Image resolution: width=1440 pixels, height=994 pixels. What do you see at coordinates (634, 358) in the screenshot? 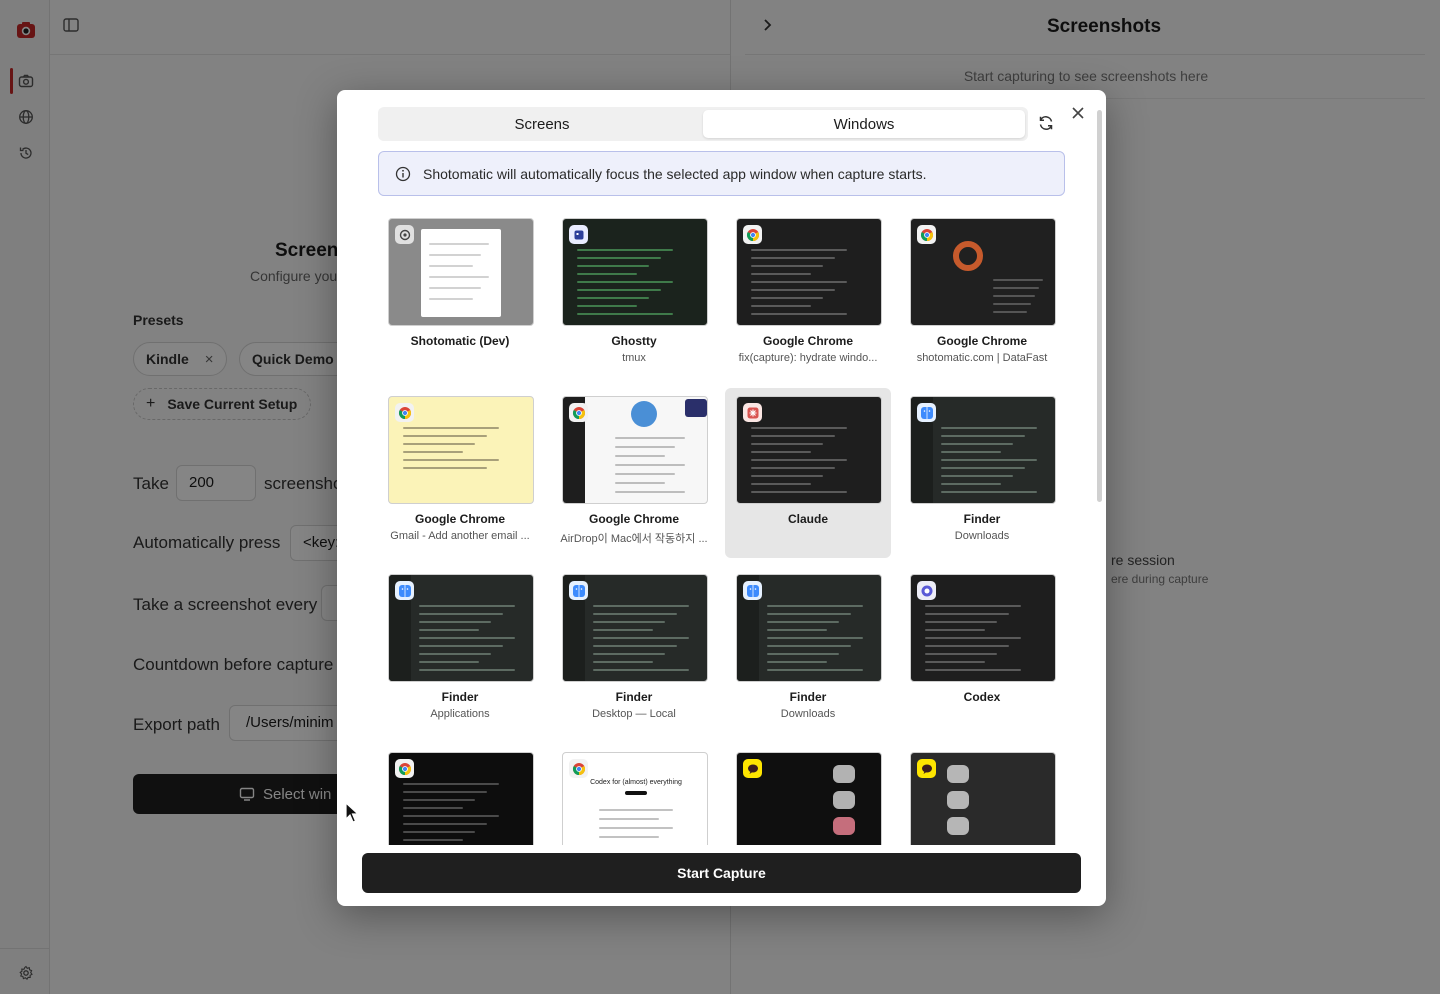
I see `window-title: tmux` at bounding box center [634, 358].